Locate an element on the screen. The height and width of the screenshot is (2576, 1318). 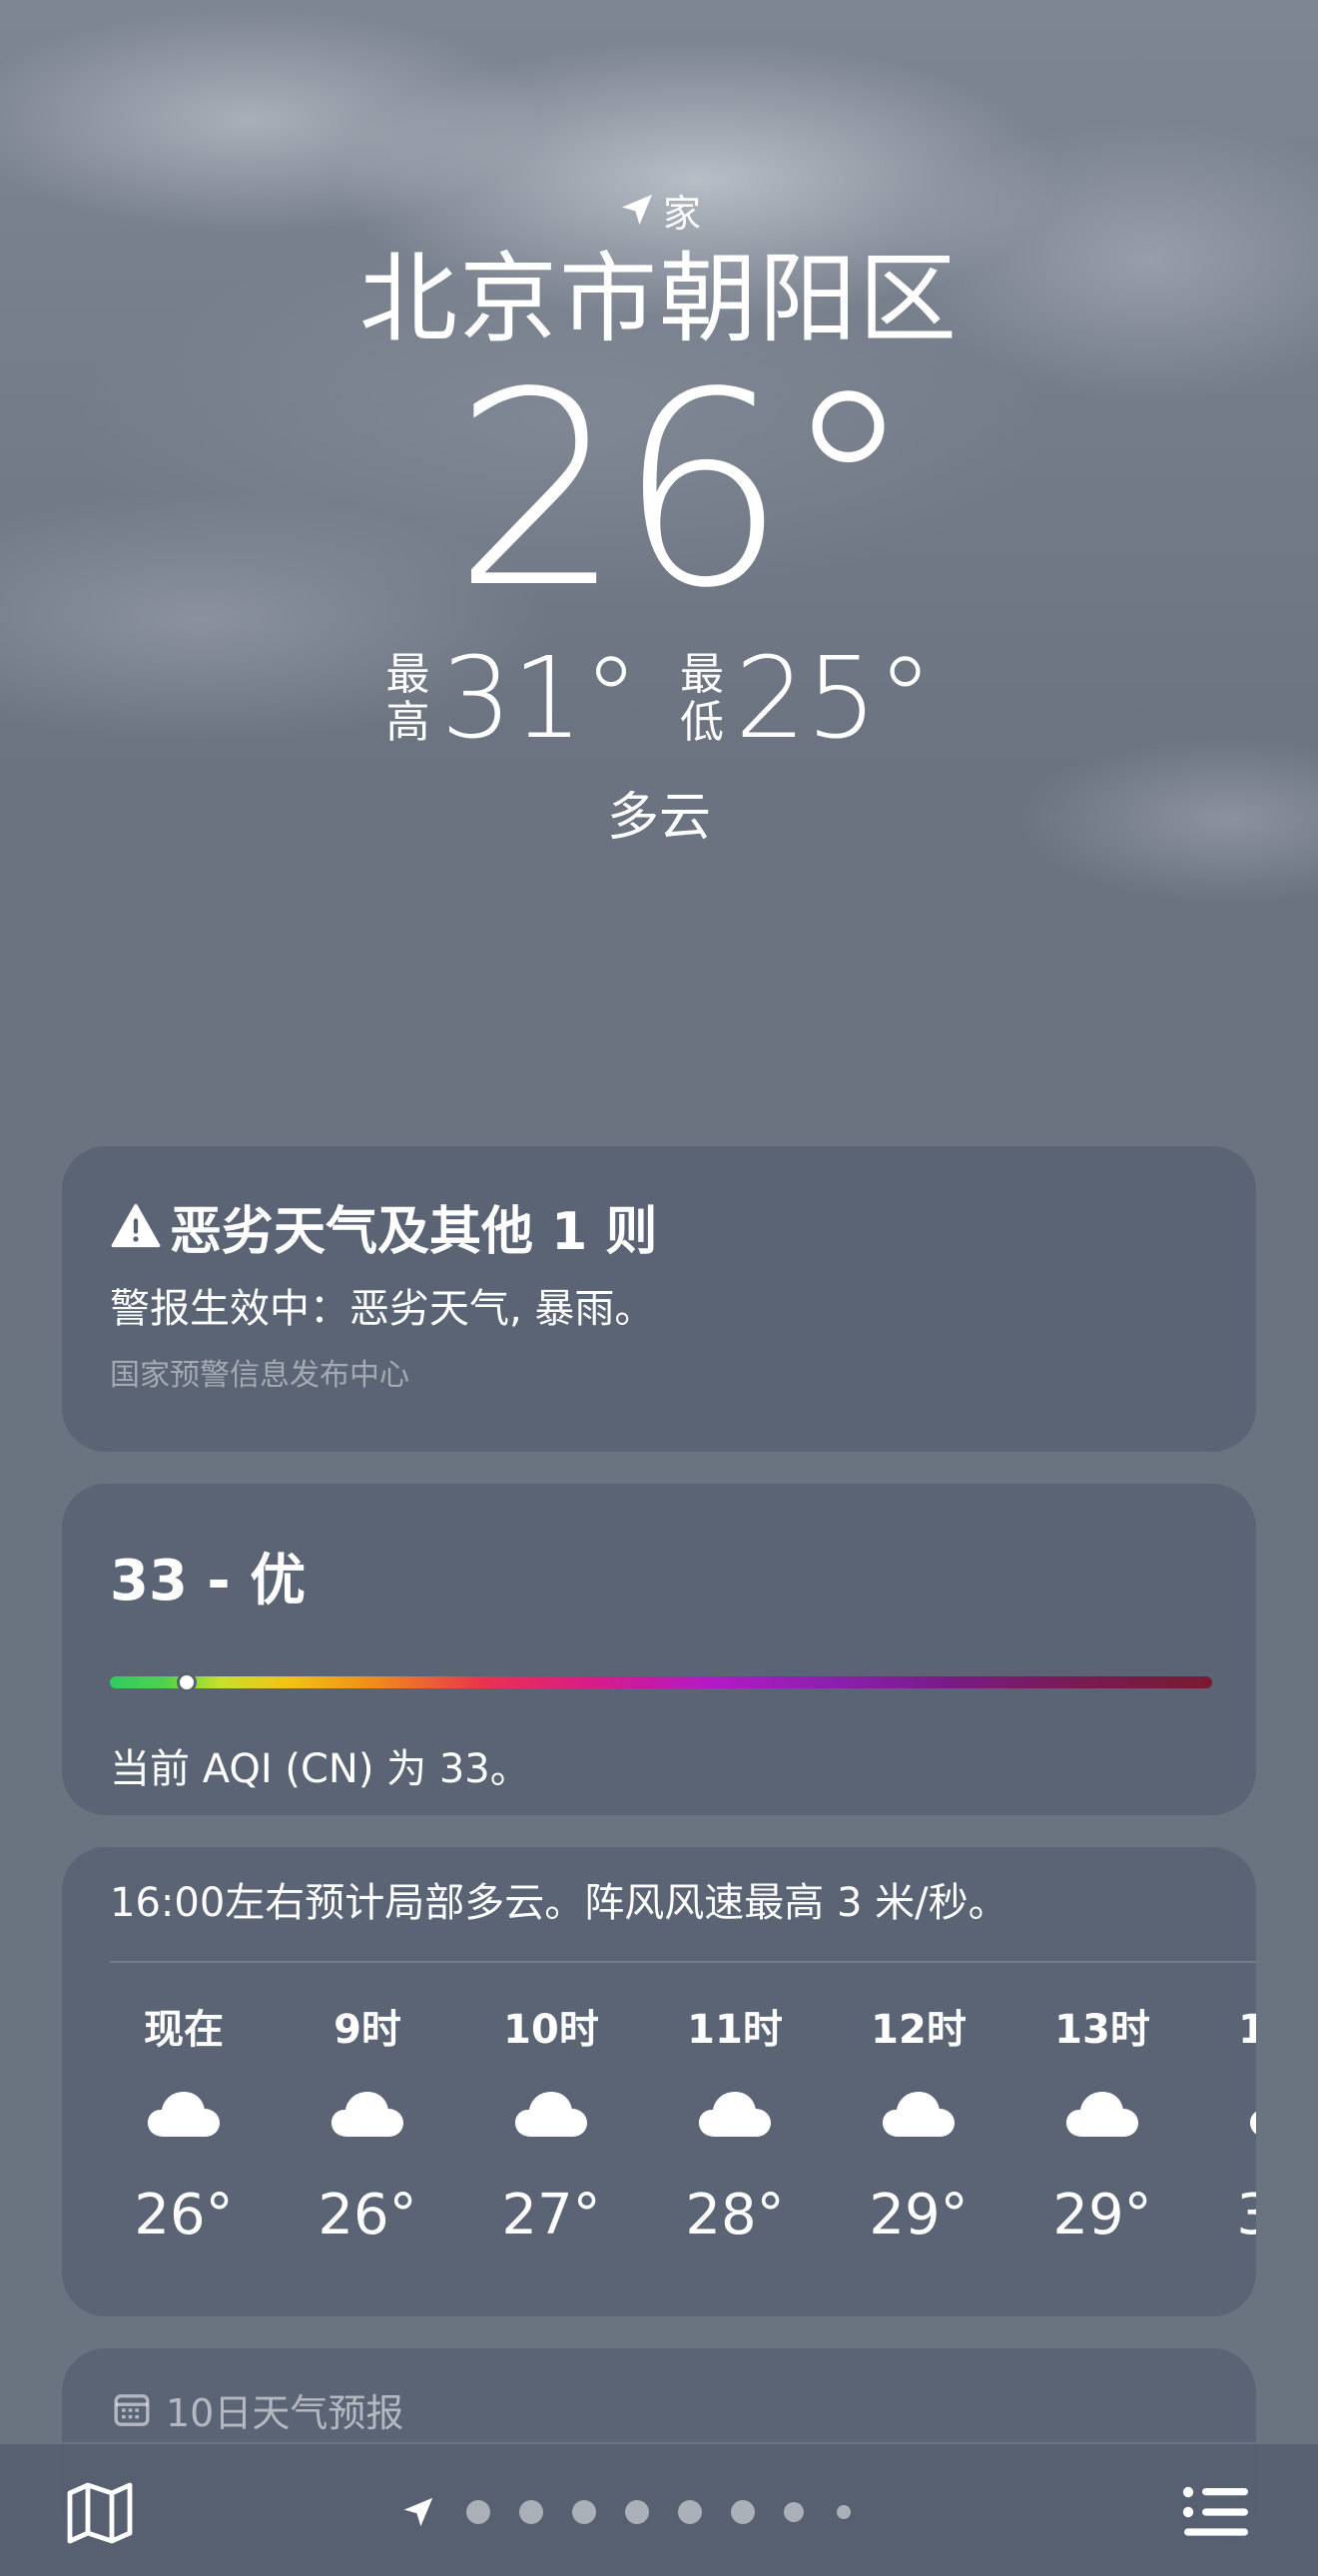
low-label-char: 最 is located at coordinates (702, 674).